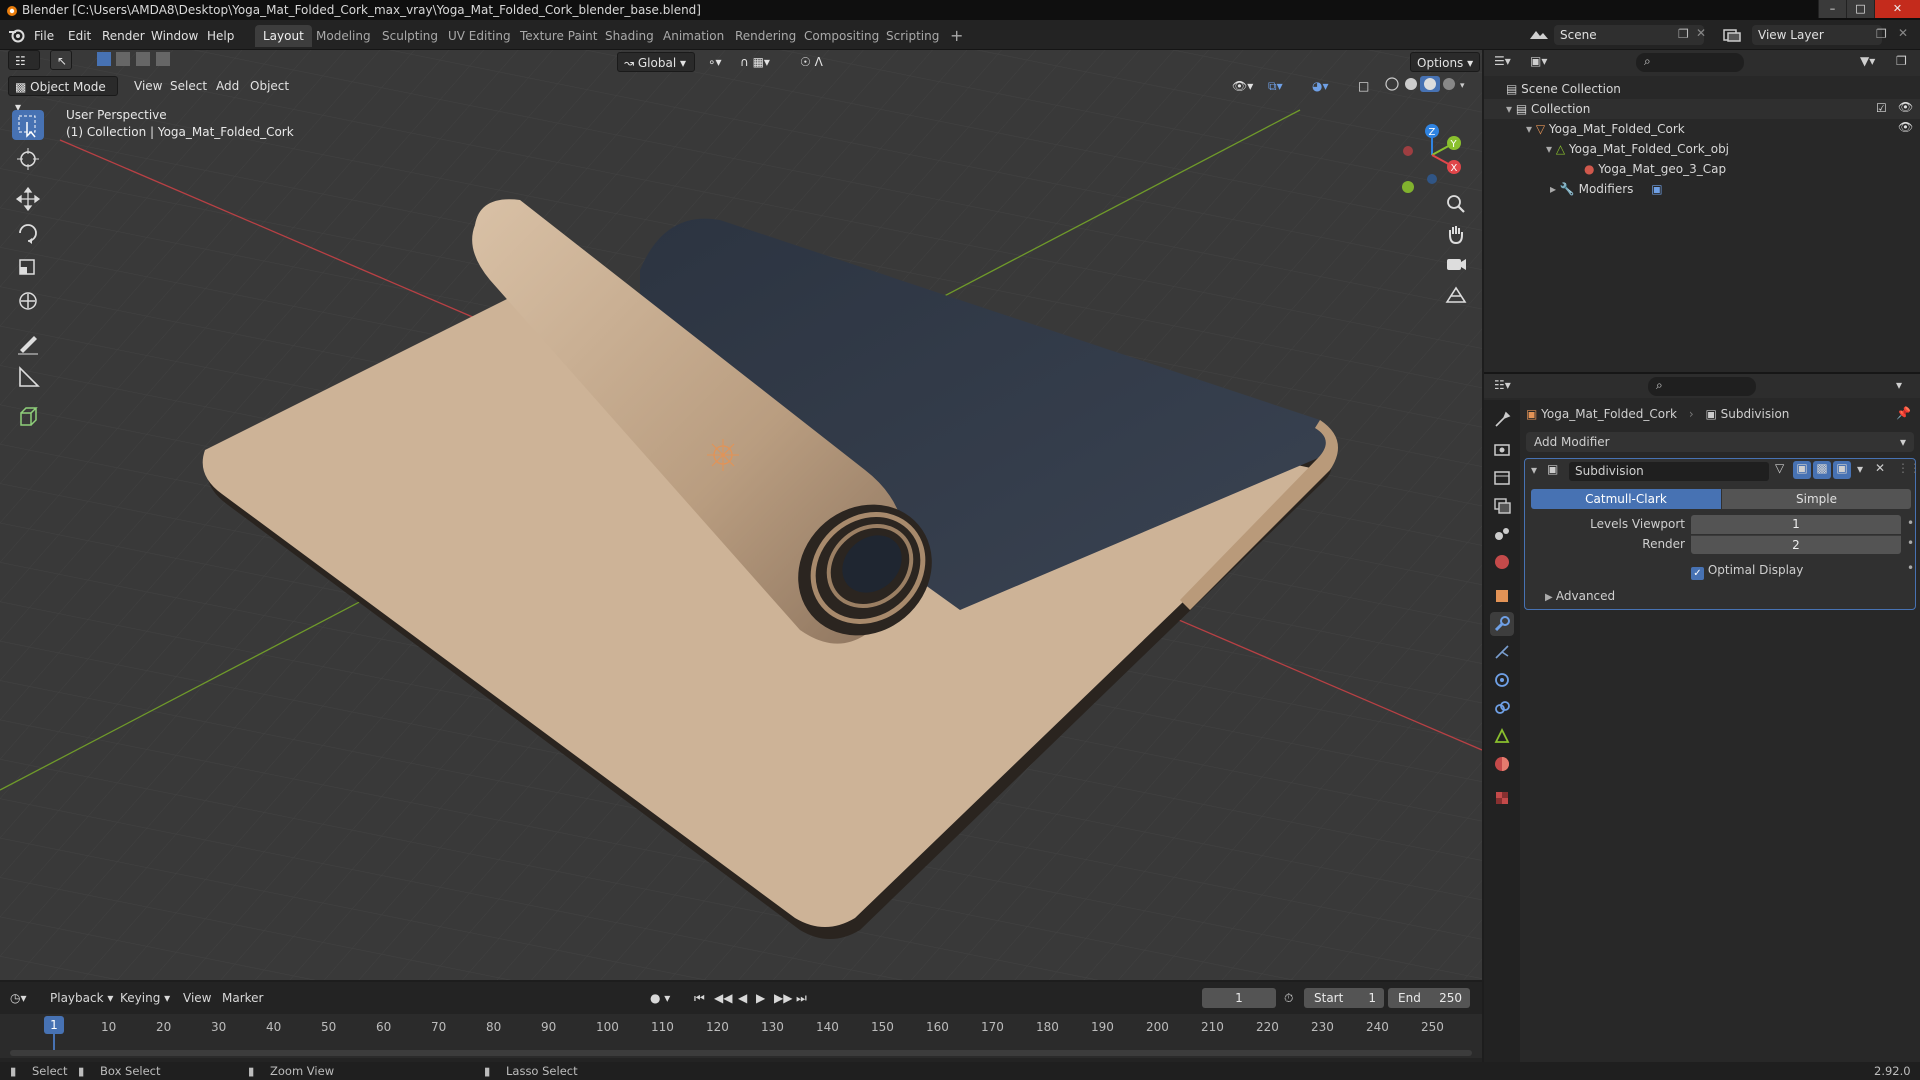 The image size is (1920, 1080). I want to click on annotate-tool-icon, so click(28, 343).